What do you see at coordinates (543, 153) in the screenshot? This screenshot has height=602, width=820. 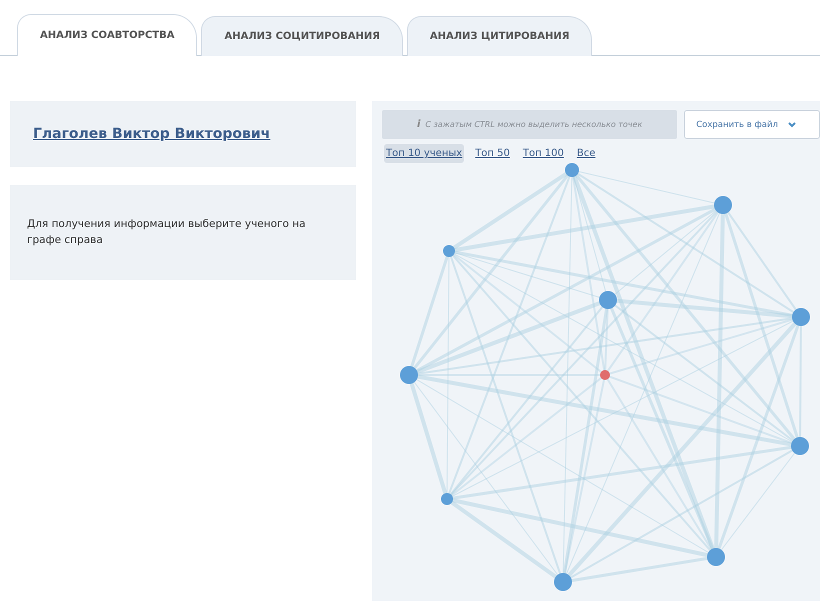 I see `filter-link: Топ 100` at bounding box center [543, 153].